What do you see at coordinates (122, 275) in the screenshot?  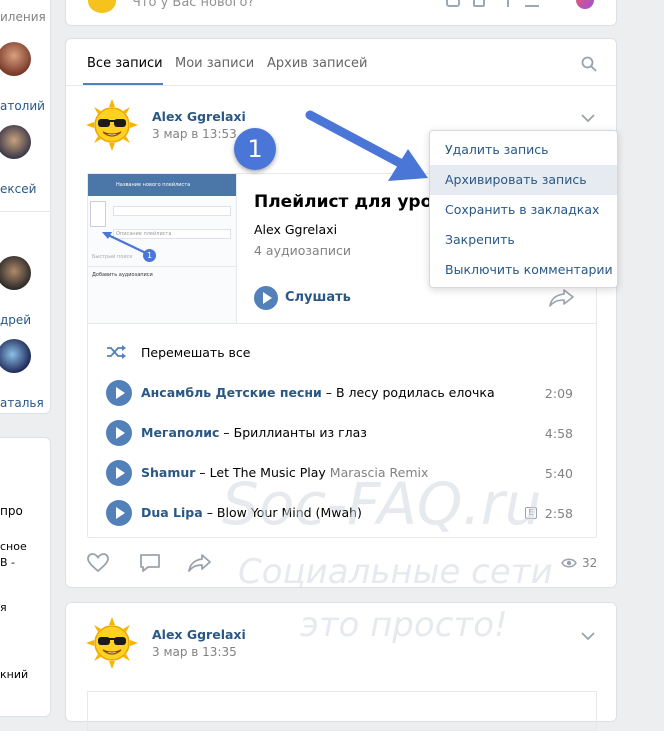 I see `thumb-add: Добавить аудиозаписи` at bounding box center [122, 275].